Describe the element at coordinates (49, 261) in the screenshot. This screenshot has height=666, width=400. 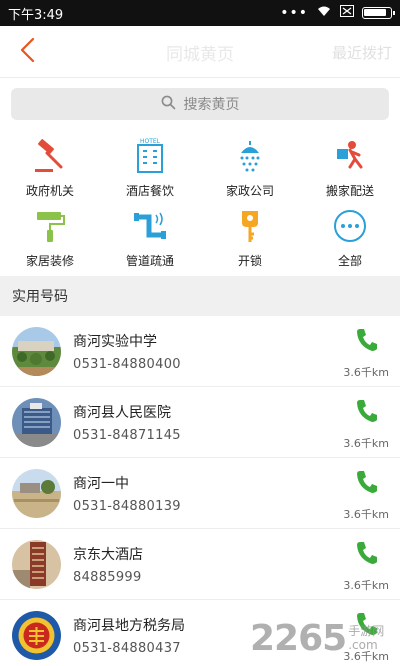
I see `category-label: 家居装修` at that location.